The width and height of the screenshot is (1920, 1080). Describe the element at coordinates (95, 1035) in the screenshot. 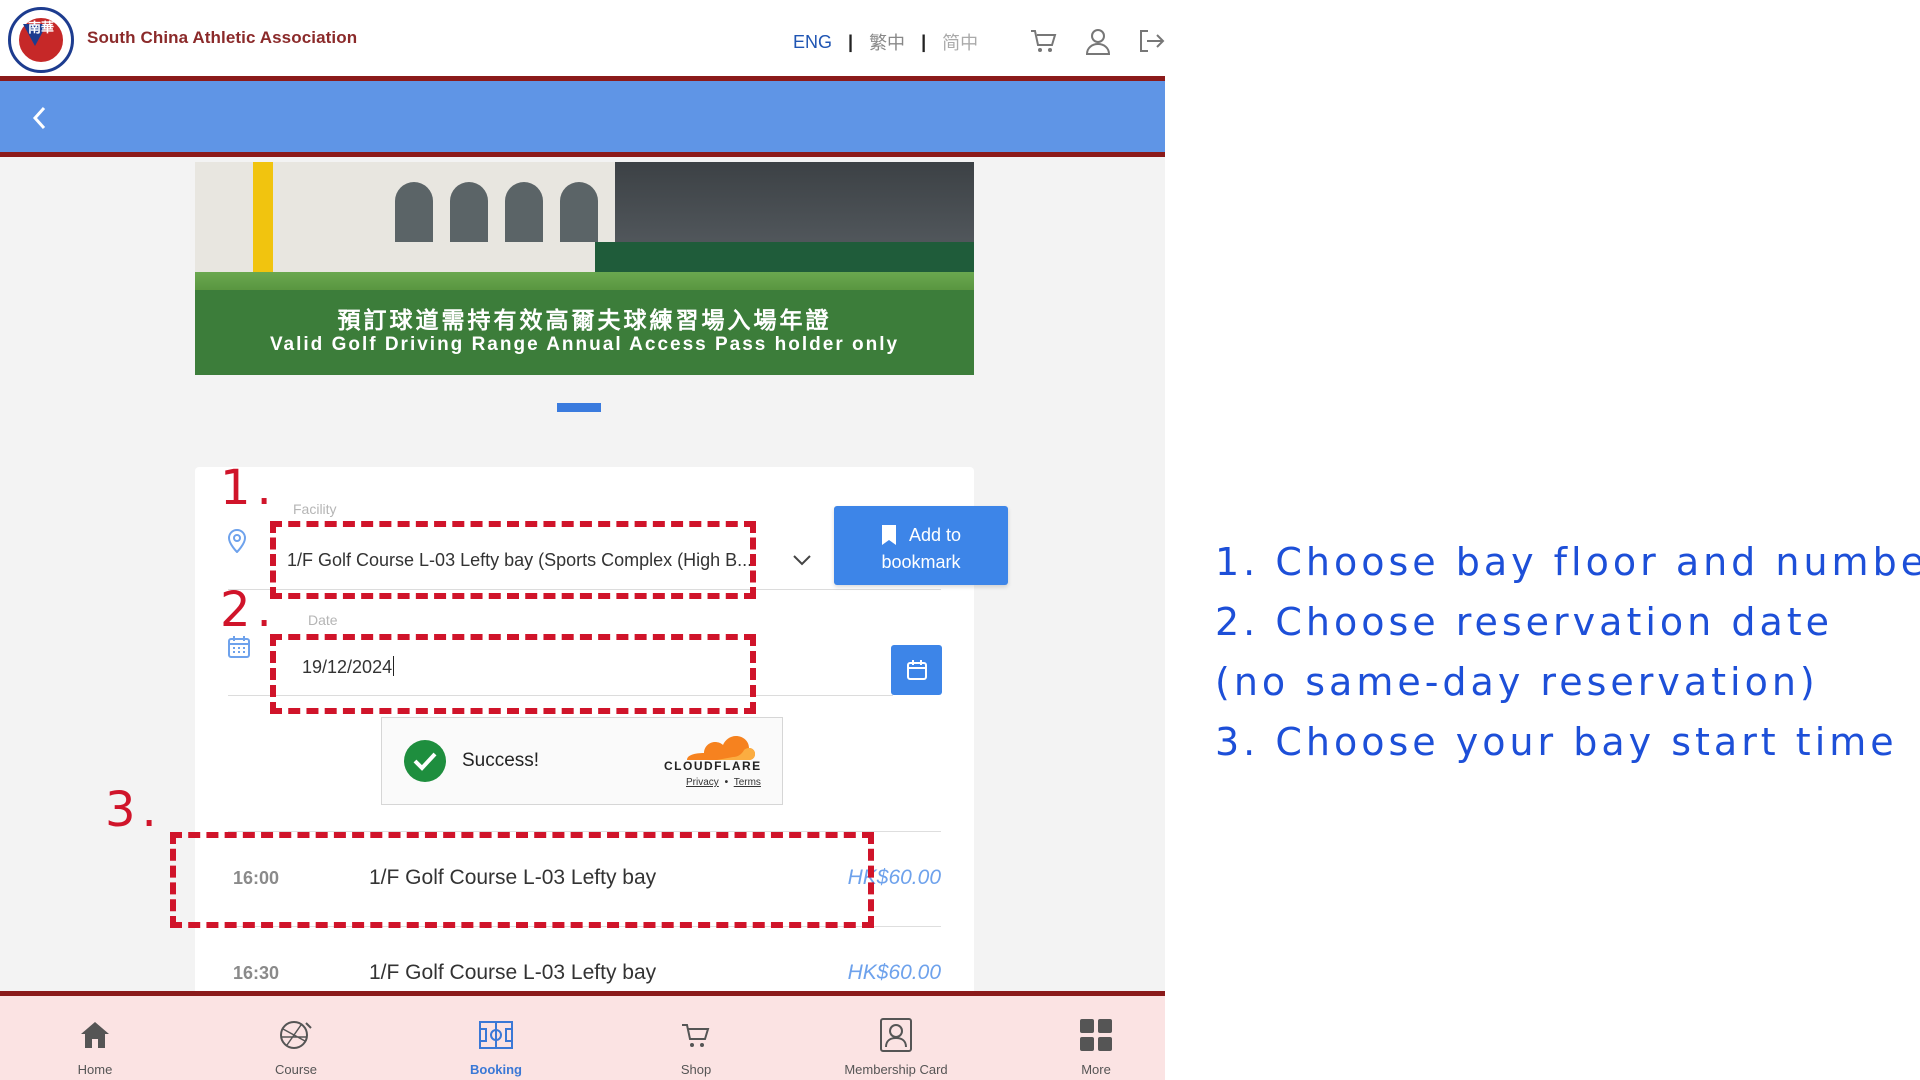

I see `home-icon` at that location.